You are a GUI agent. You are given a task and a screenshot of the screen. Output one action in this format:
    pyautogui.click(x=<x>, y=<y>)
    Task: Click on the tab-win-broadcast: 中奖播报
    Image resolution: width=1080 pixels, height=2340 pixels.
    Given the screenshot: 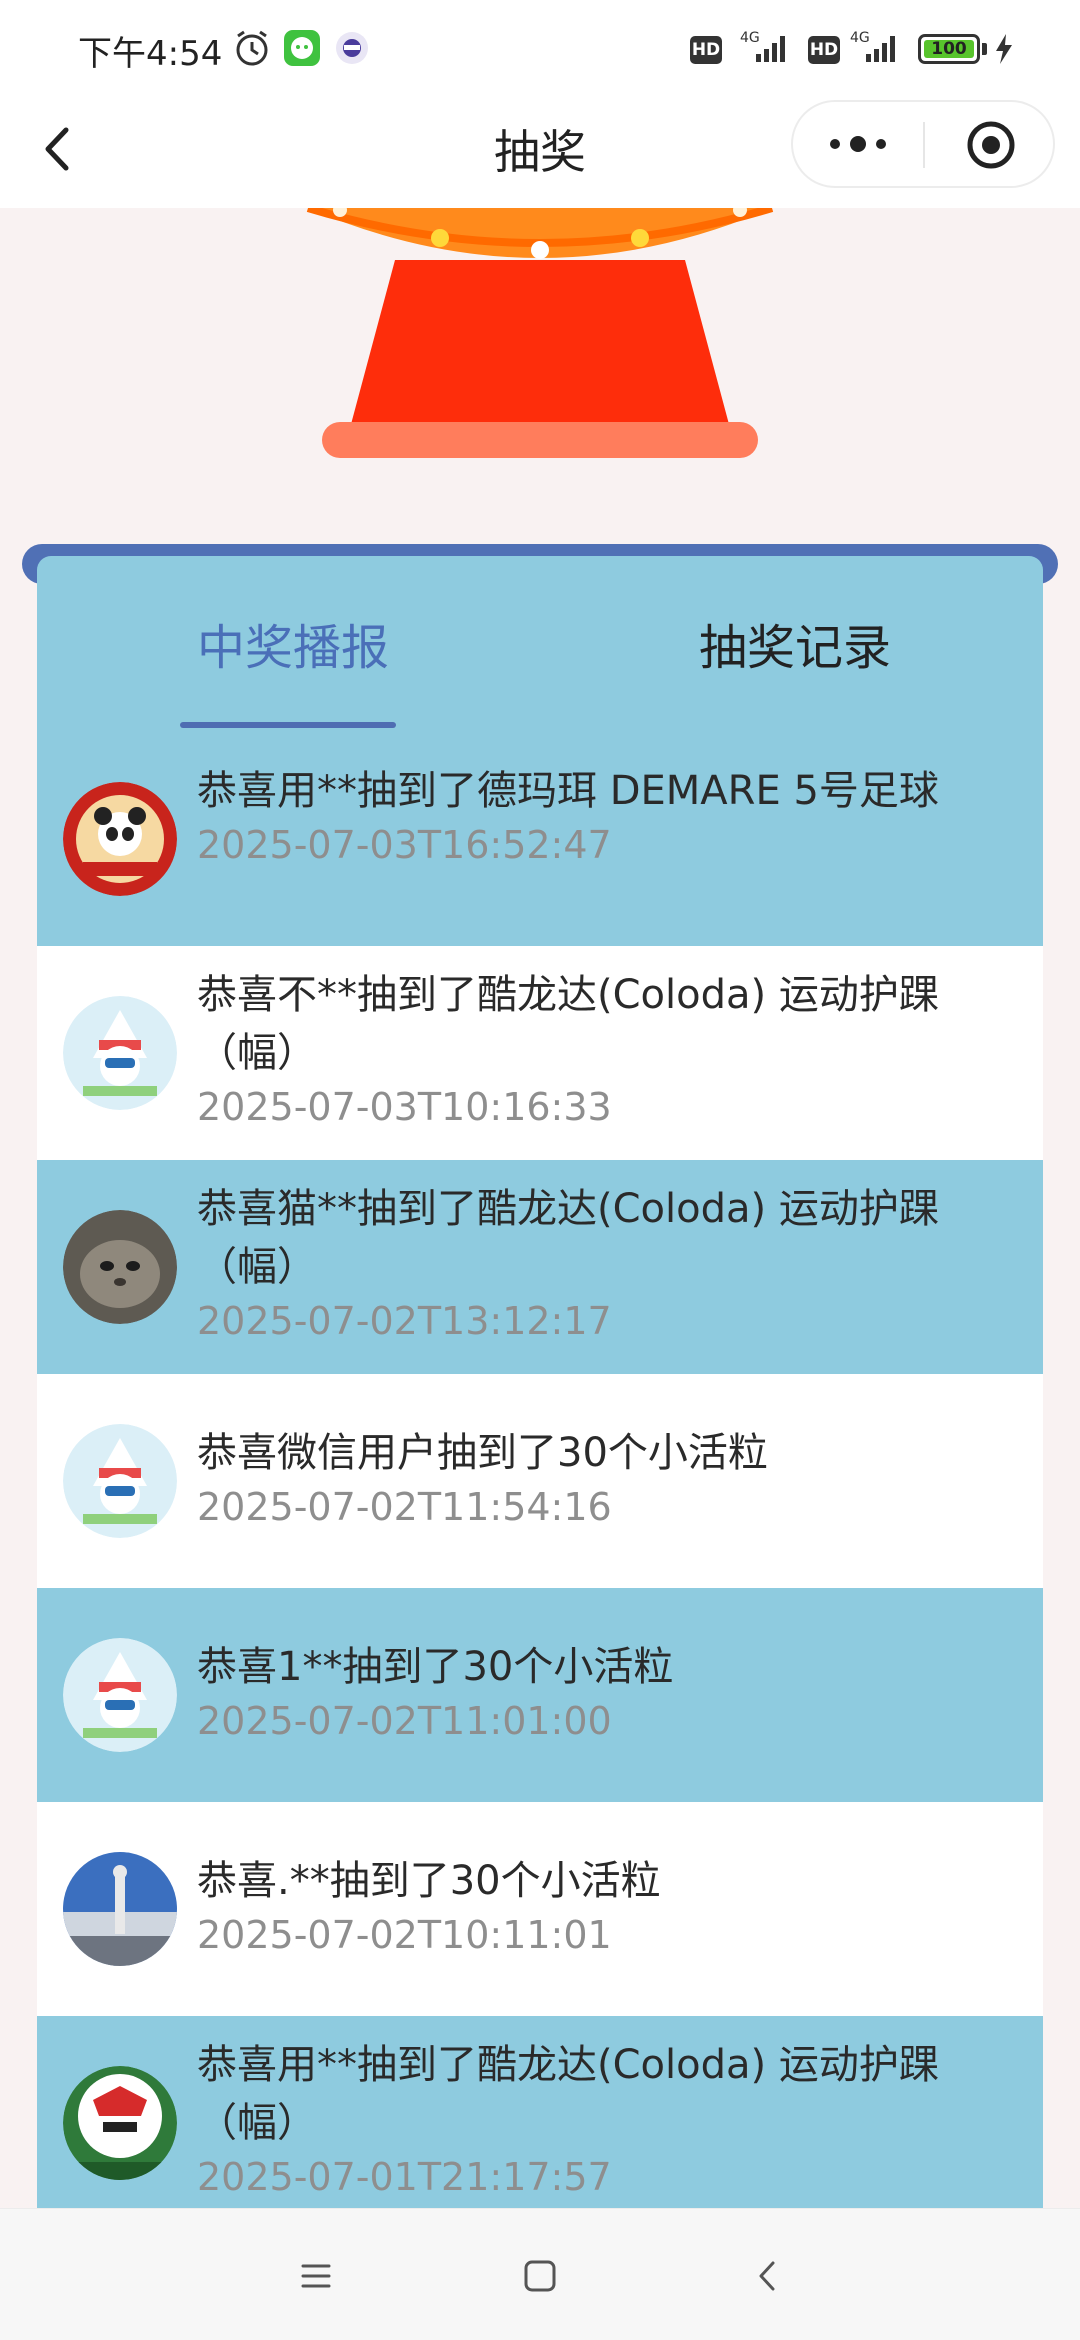 What is the action you would take?
    pyautogui.click(x=293, y=643)
    